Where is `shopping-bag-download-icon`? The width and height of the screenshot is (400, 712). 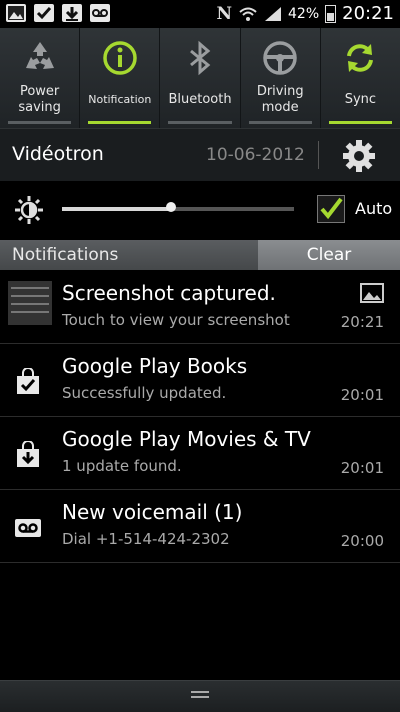
shopping-bag-download-icon is located at coordinates (28, 454).